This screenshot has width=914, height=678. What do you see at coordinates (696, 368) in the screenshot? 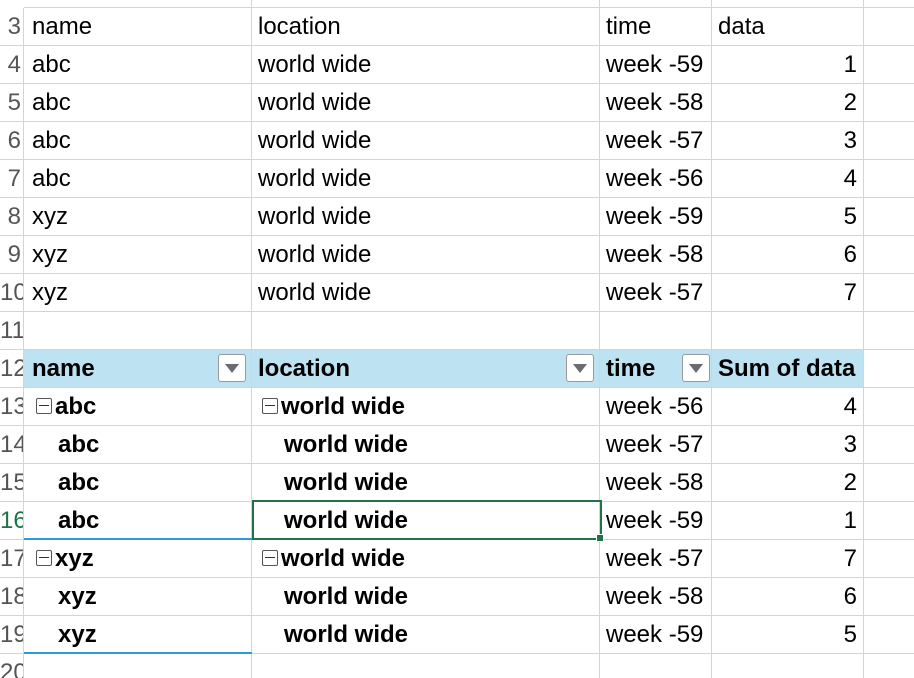
I see `time-filter-dropdown-button` at bounding box center [696, 368].